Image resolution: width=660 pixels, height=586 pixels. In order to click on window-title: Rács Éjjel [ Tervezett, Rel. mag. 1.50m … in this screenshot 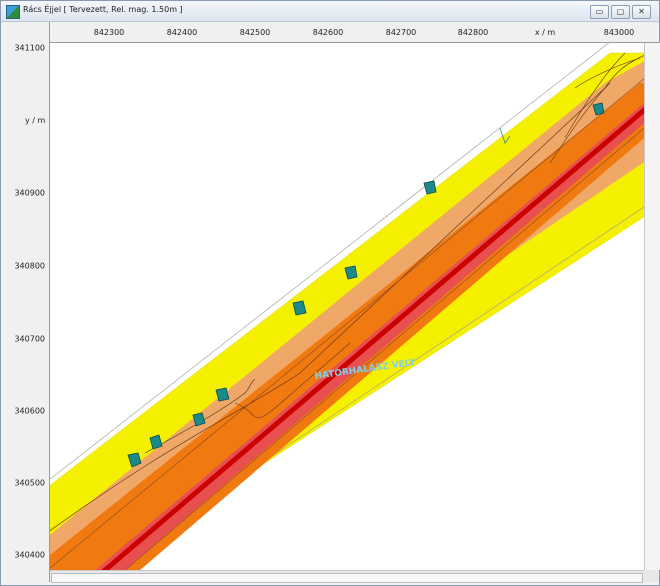, I will do `click(103, 9)`.